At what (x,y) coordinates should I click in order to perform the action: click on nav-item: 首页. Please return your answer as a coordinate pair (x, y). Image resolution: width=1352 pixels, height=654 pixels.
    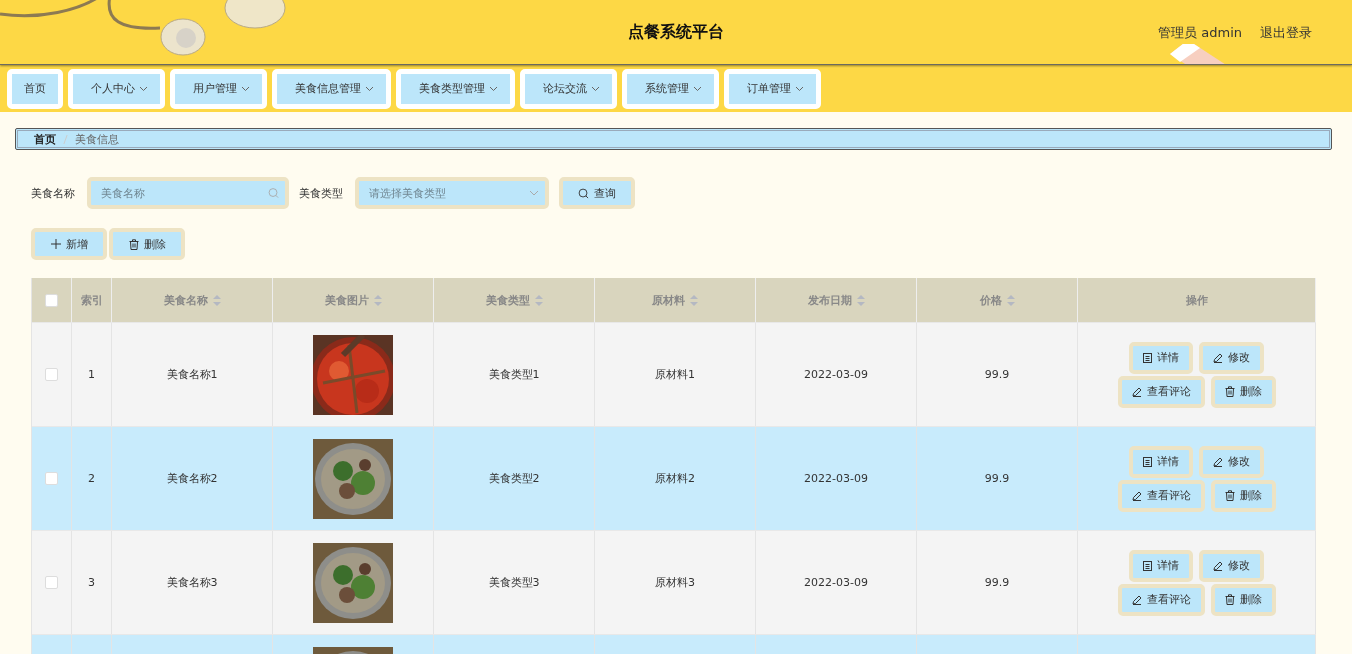
    Looking at the image, I should click on (35, 88).